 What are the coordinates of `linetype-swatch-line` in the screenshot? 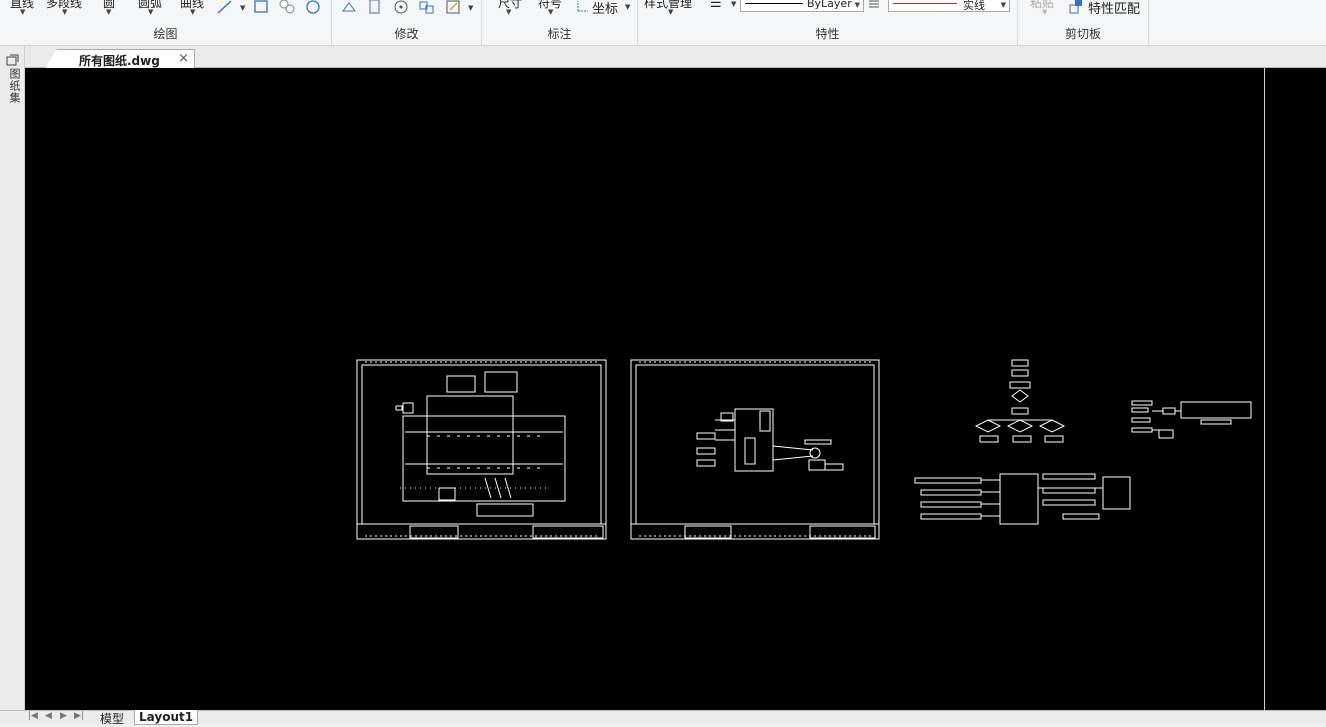 It's located at (925, 3).